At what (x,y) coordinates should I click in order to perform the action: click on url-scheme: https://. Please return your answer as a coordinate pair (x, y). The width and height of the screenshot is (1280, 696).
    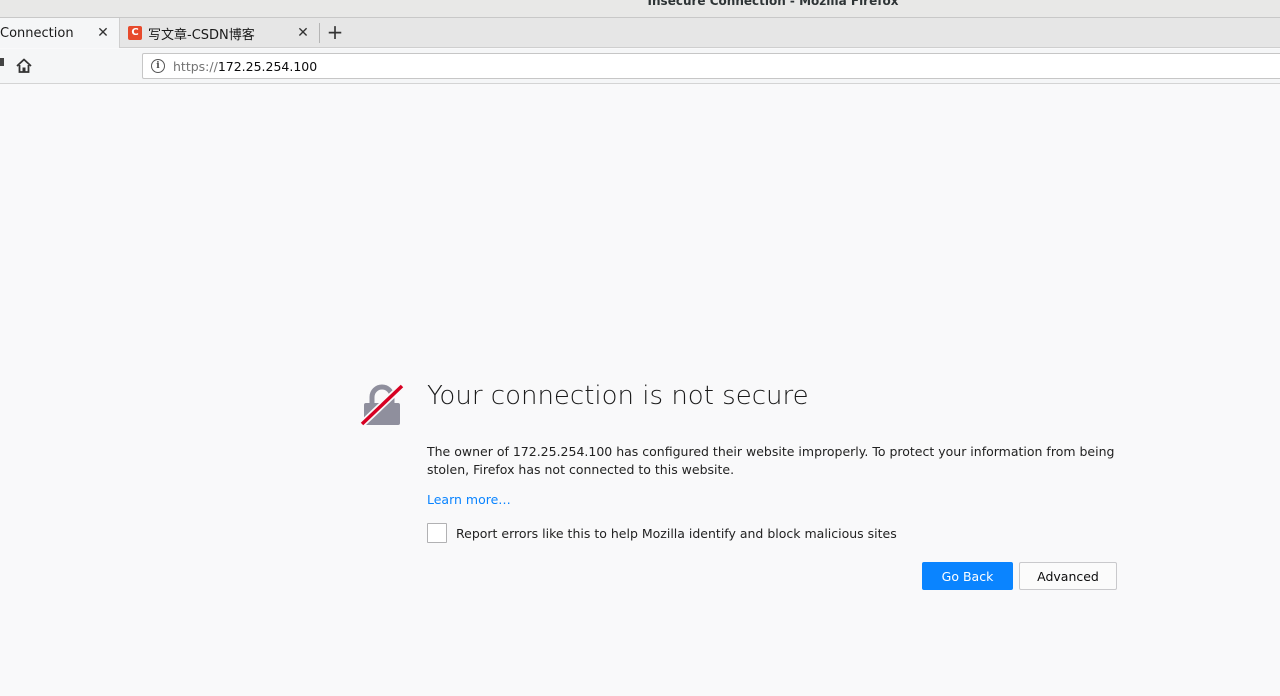
    Looking at the image, I should click on (195, 66).